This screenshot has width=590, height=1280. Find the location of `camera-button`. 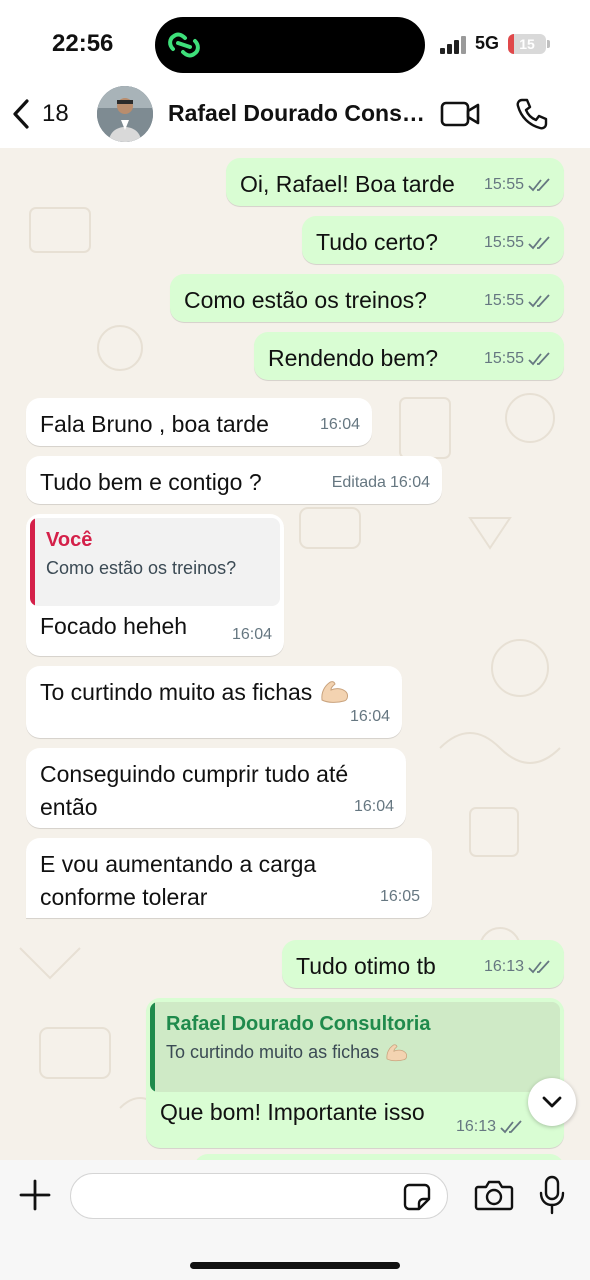

camera-button is located at coordinates (494, 1195).